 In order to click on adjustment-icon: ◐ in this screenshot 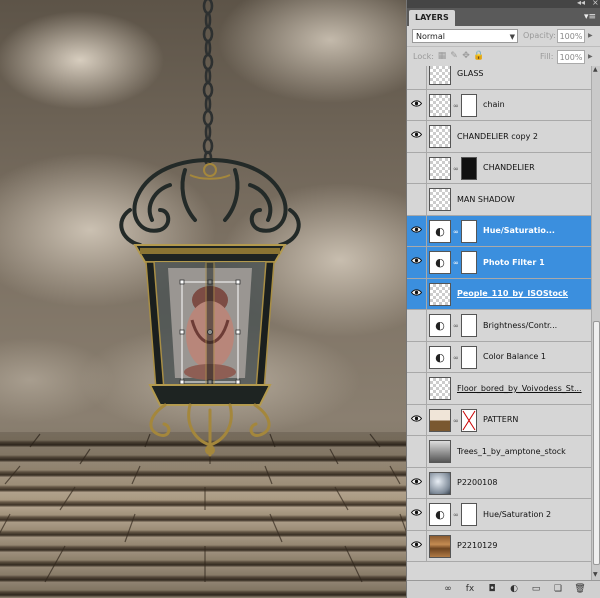, I will do `click(440, 231)`.